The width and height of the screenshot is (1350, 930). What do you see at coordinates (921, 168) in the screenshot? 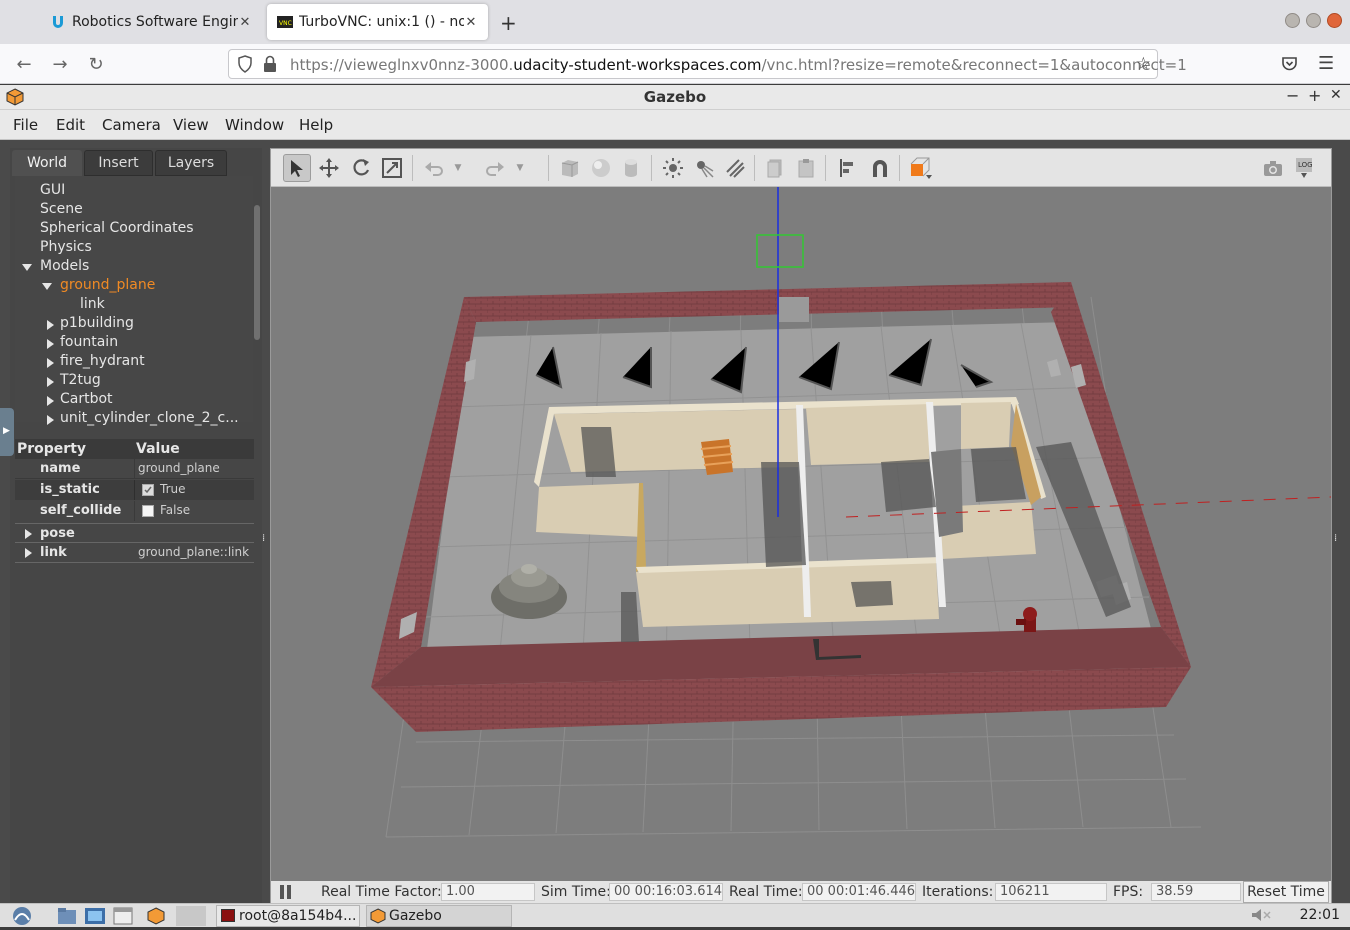
I see `view-angle-icon` at bounding box center [921, 168].